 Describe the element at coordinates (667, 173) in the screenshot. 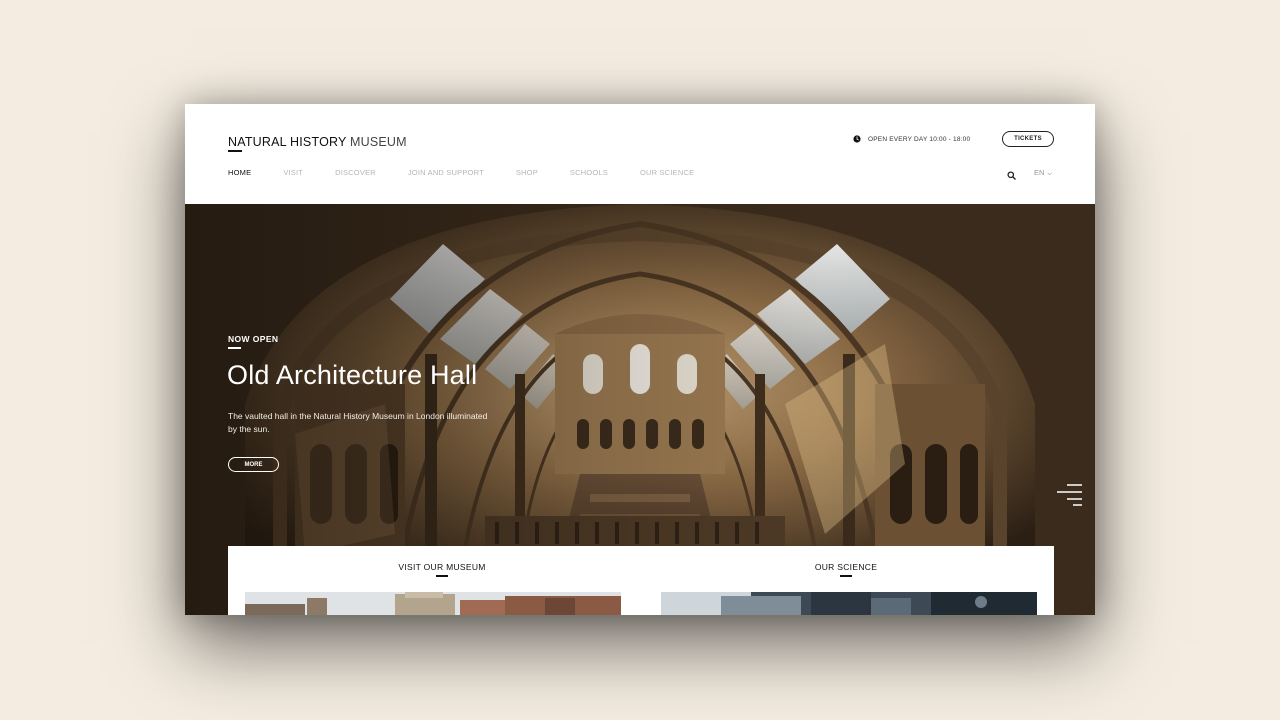

I see `nav-item-our-science: OUR SCIENCE` at that location.